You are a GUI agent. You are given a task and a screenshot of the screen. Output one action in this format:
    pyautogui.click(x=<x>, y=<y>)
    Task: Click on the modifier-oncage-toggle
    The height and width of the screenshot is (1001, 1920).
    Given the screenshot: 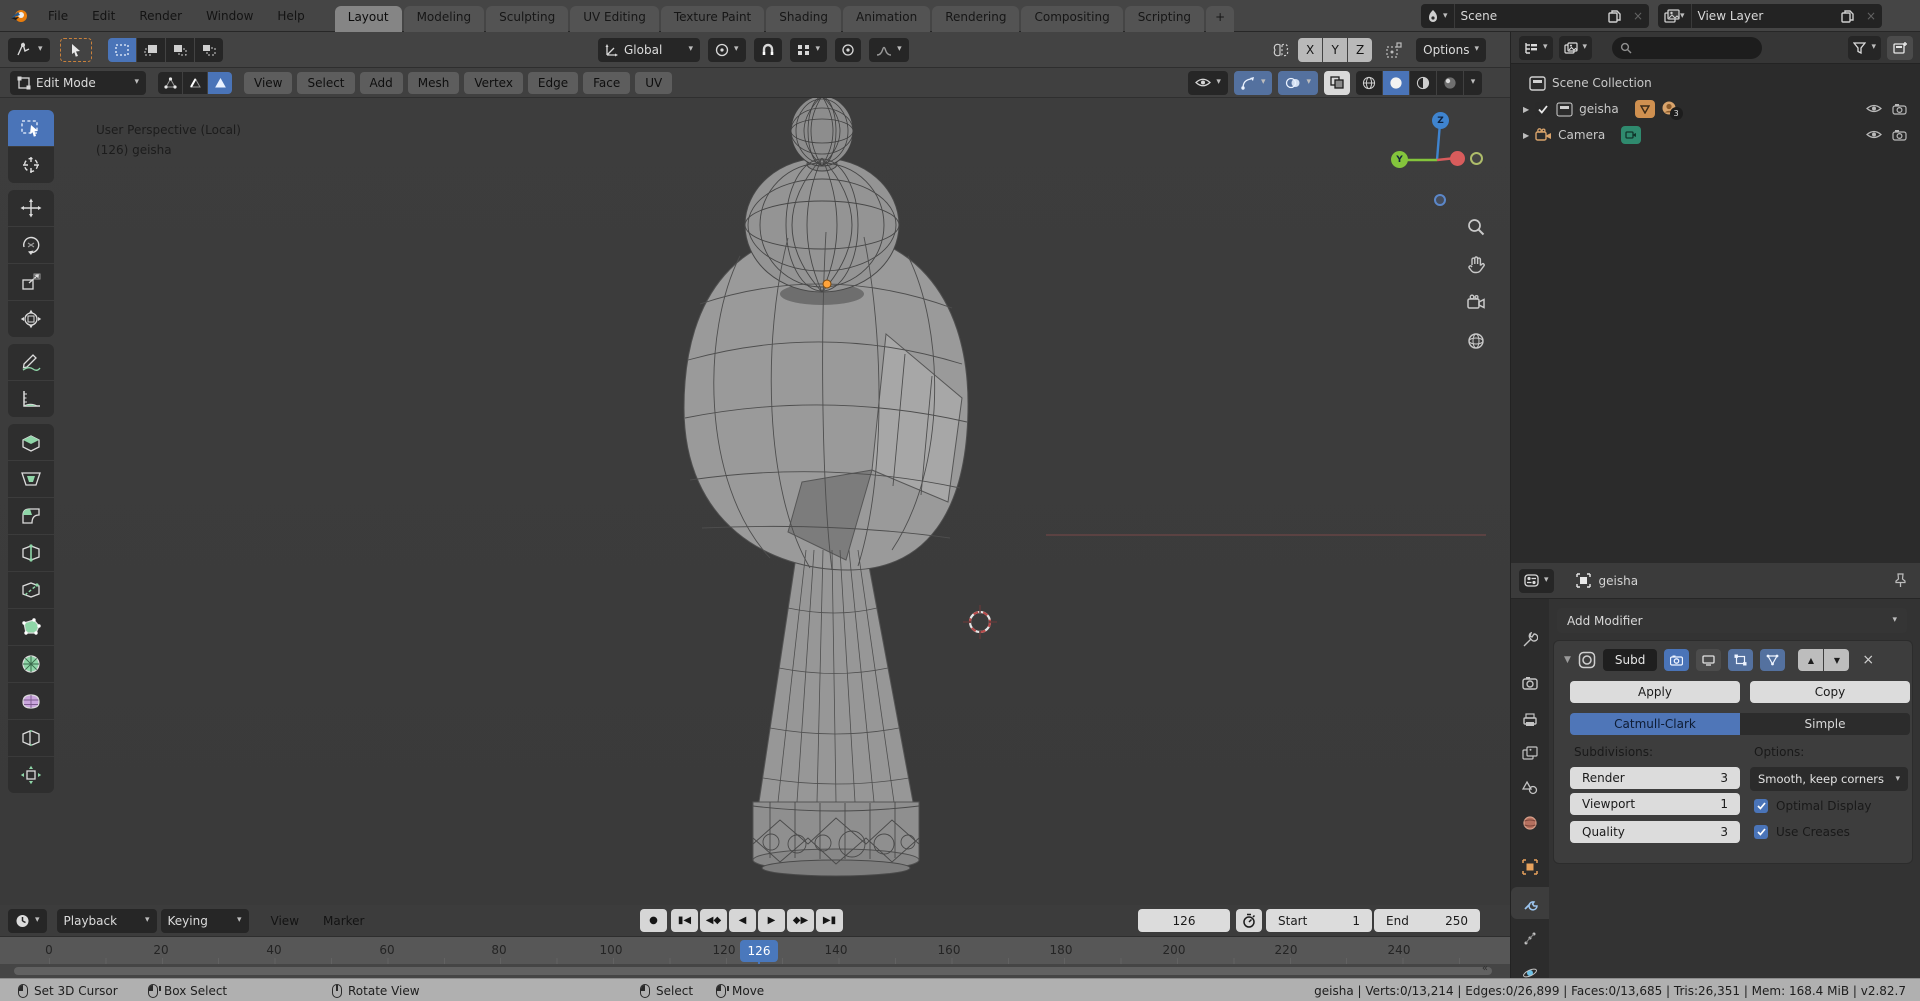 What is the action you would take?
    pyautogui.click(x=1773, y=660)
    